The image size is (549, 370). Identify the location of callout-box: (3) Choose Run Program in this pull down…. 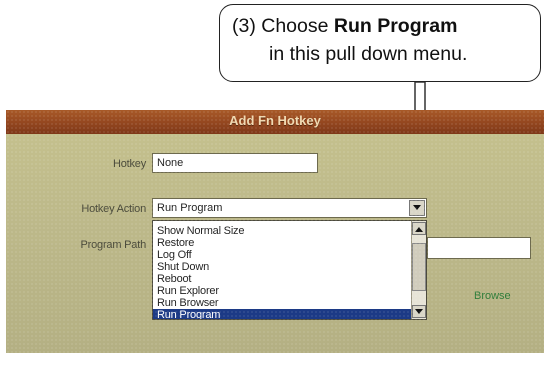
(380, 43).